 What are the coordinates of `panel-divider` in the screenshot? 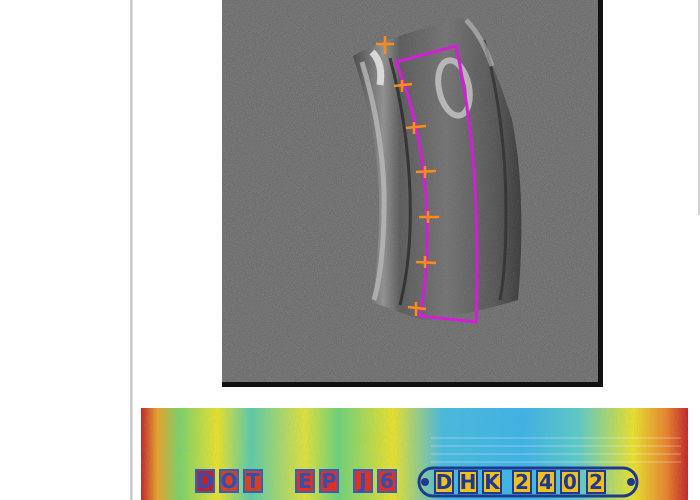 It's located at (131, 250).